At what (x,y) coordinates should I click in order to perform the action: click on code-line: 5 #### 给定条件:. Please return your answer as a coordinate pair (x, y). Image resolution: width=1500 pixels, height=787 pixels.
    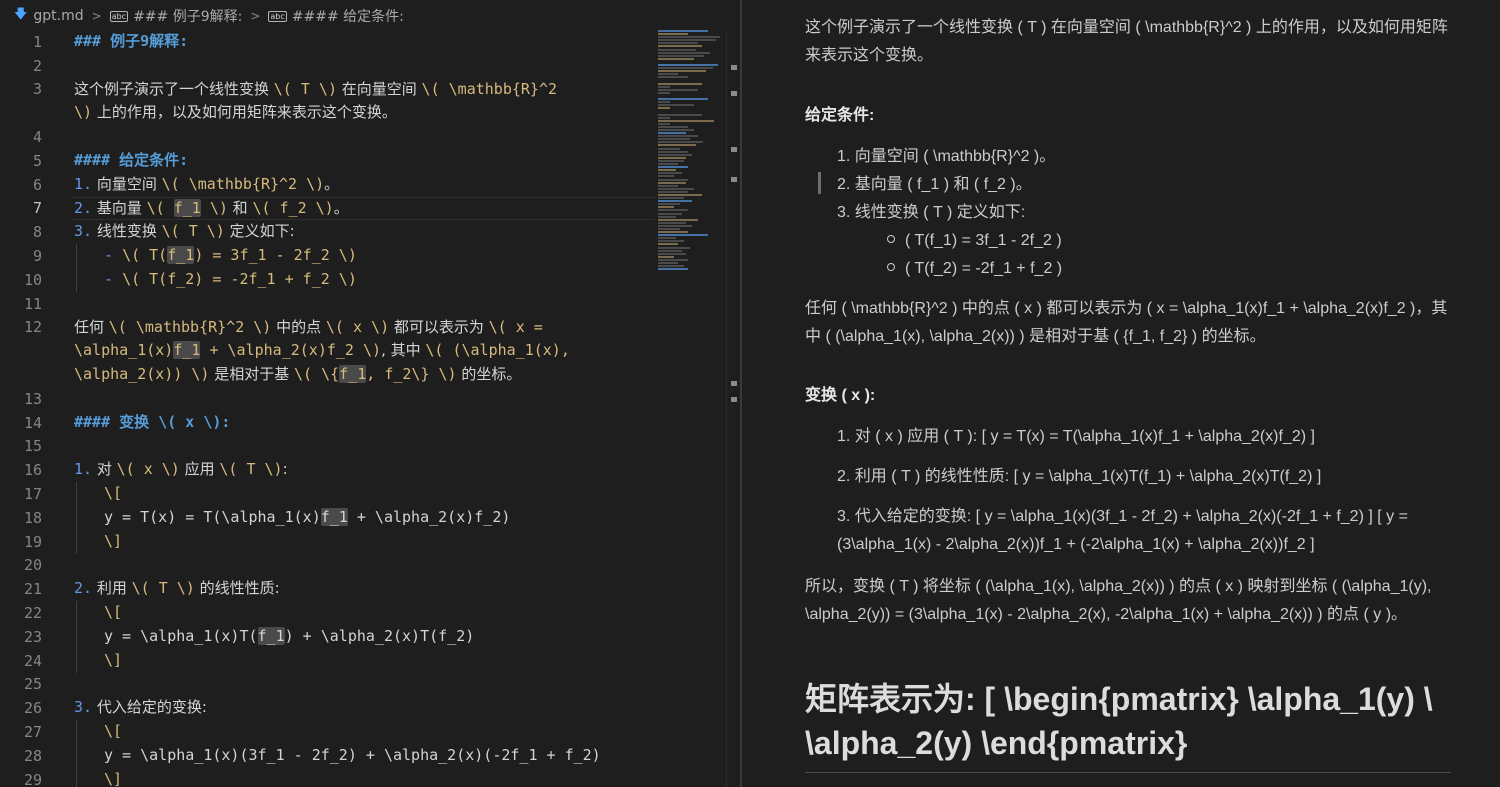
    Looking at the image, I should click on (327, 161).